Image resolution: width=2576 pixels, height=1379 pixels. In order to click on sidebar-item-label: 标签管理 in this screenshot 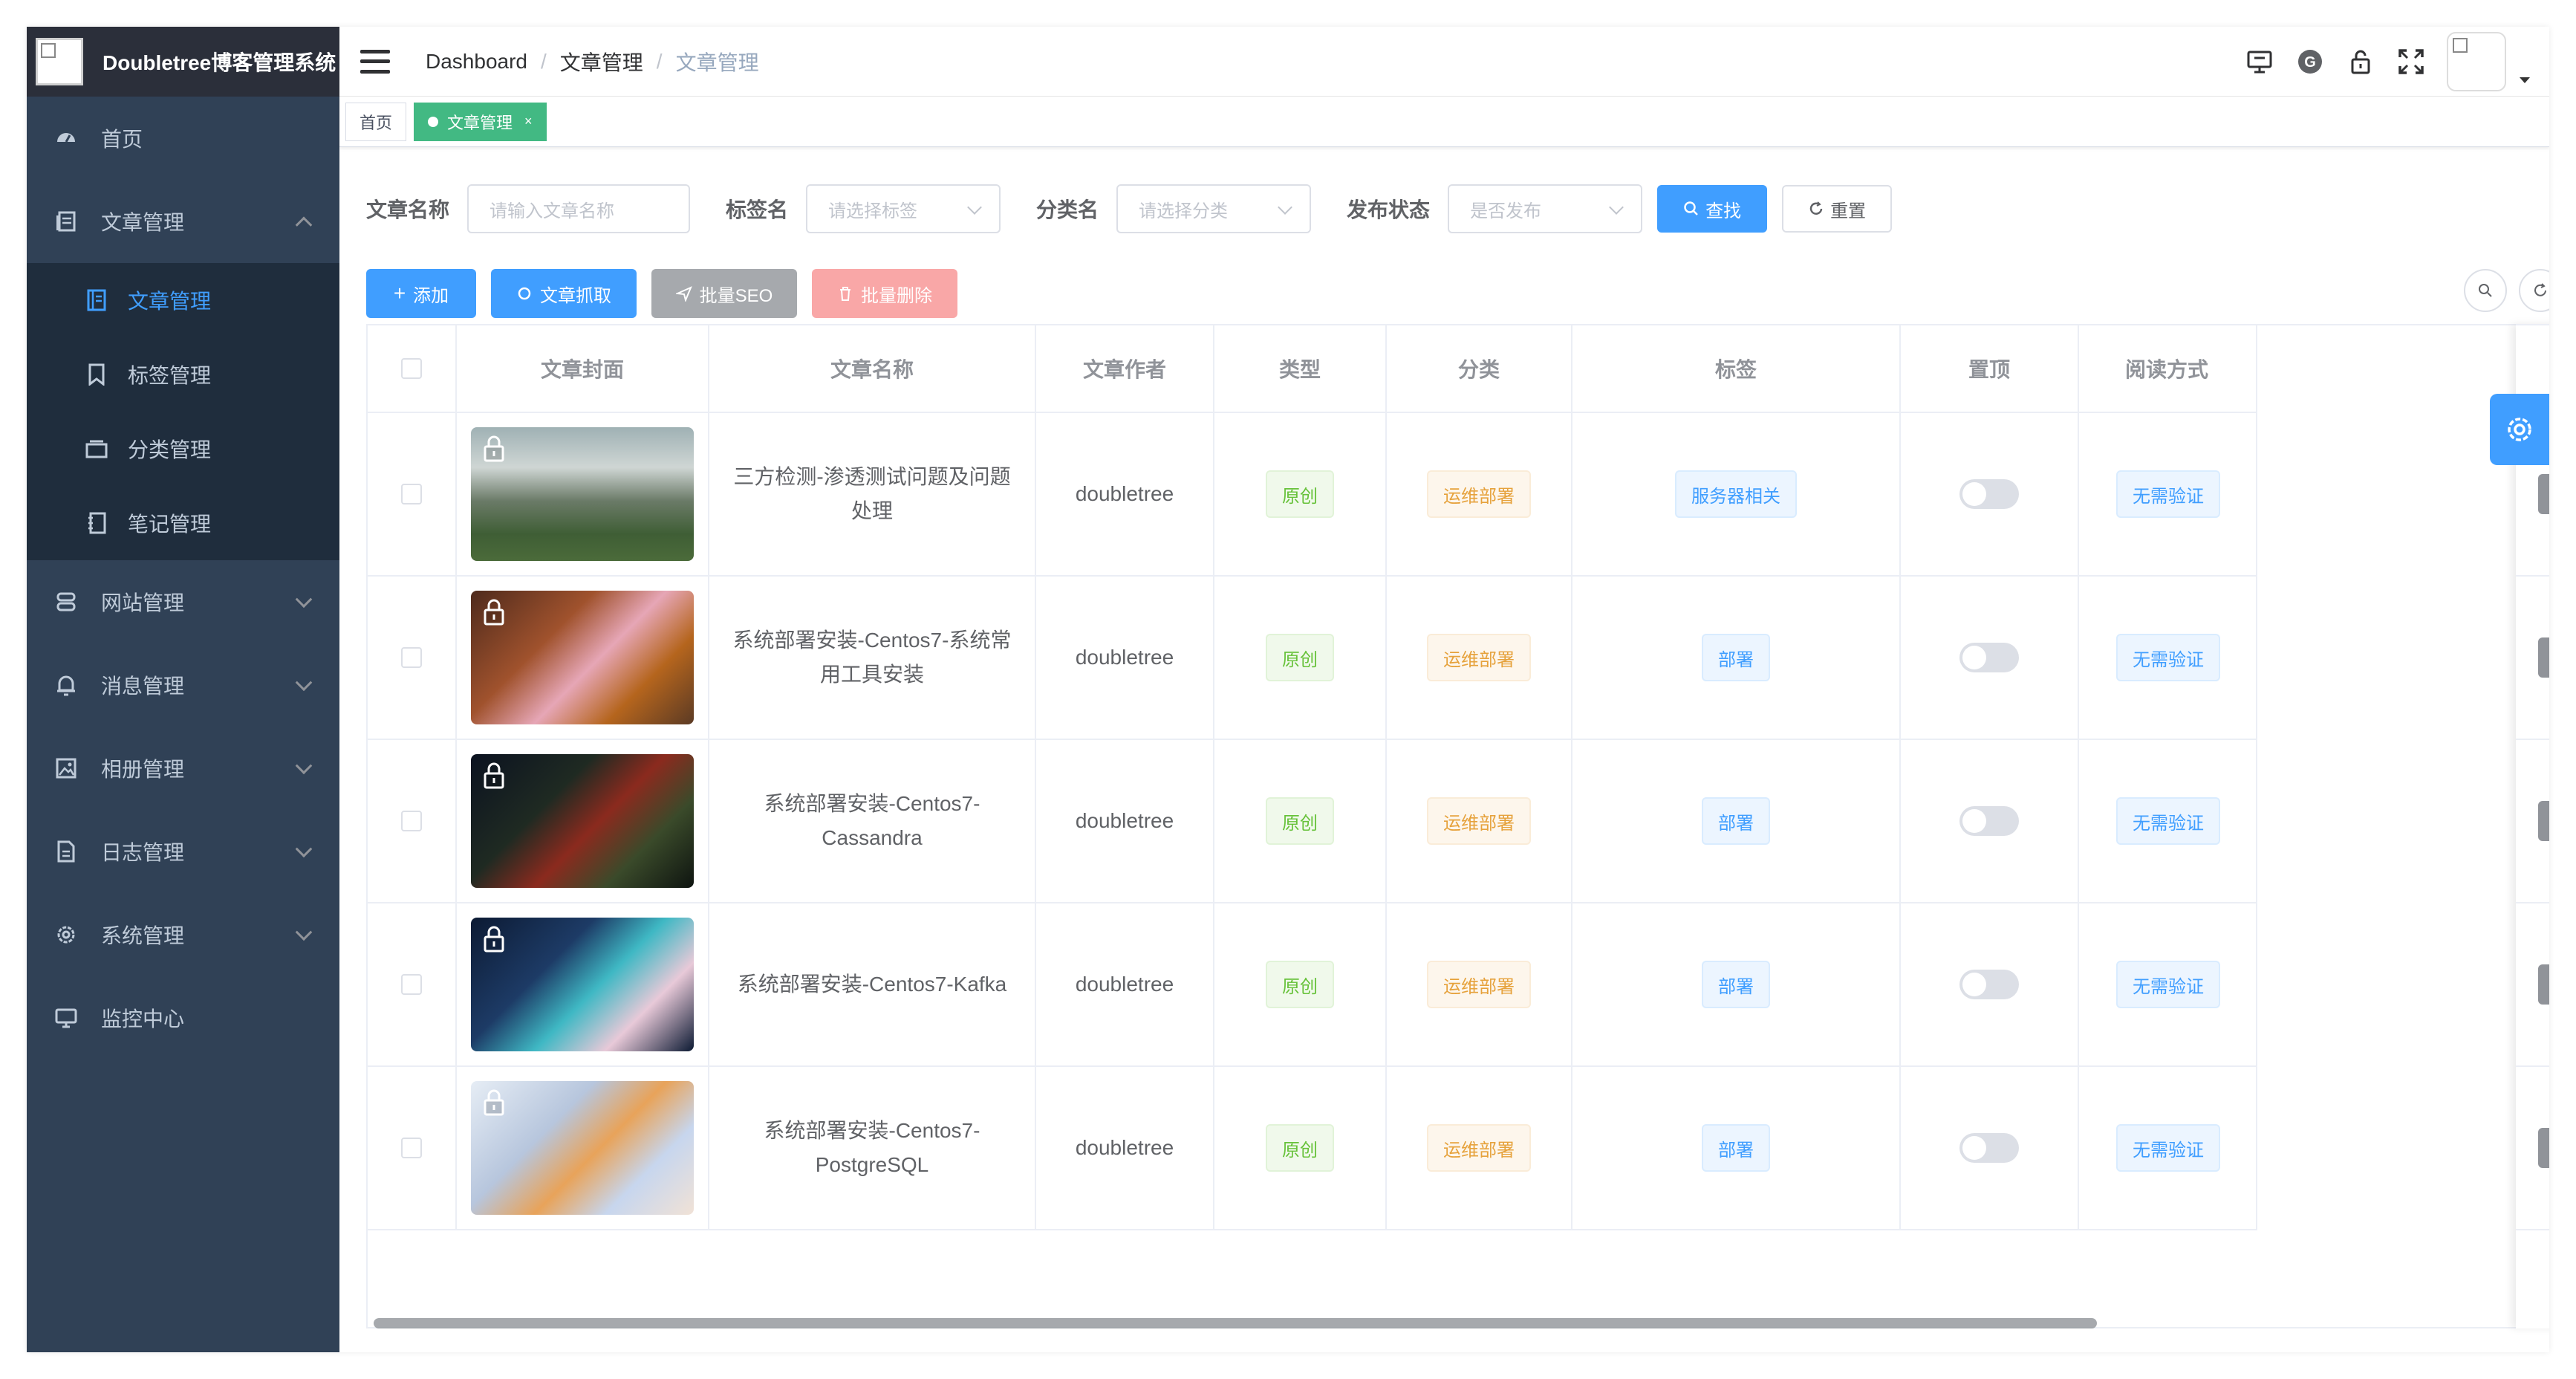, I will do `click(170, 375)`.